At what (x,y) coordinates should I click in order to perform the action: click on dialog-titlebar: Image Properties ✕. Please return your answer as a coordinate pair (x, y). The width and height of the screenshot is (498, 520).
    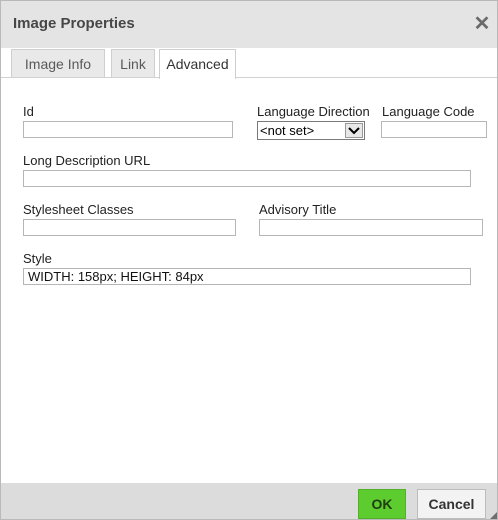
    Looking at the image, I should click on (249, 24).